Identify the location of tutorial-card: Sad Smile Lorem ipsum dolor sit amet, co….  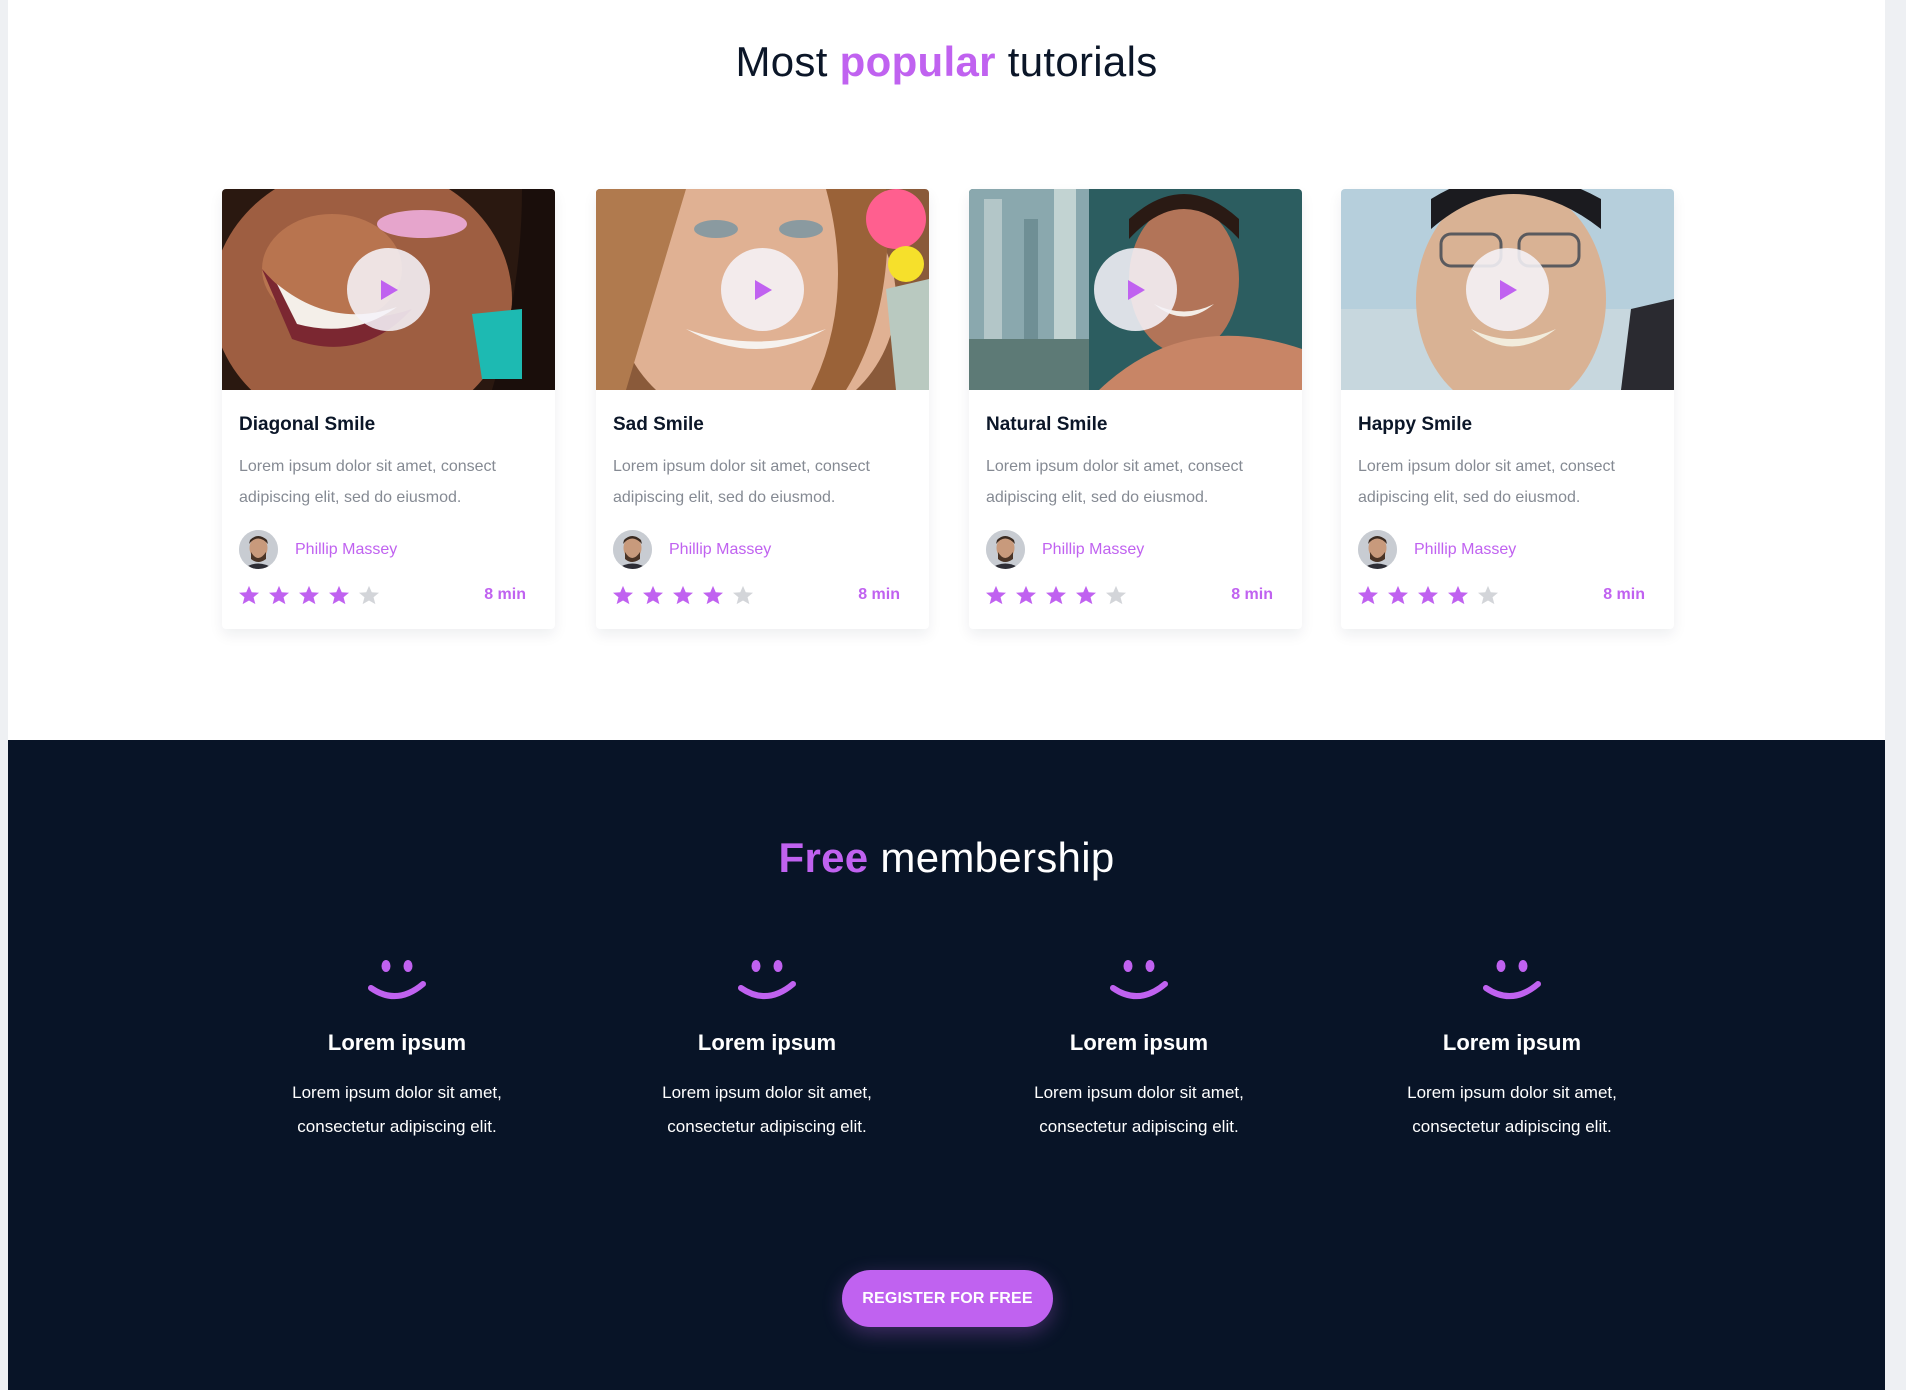
(762, 409).